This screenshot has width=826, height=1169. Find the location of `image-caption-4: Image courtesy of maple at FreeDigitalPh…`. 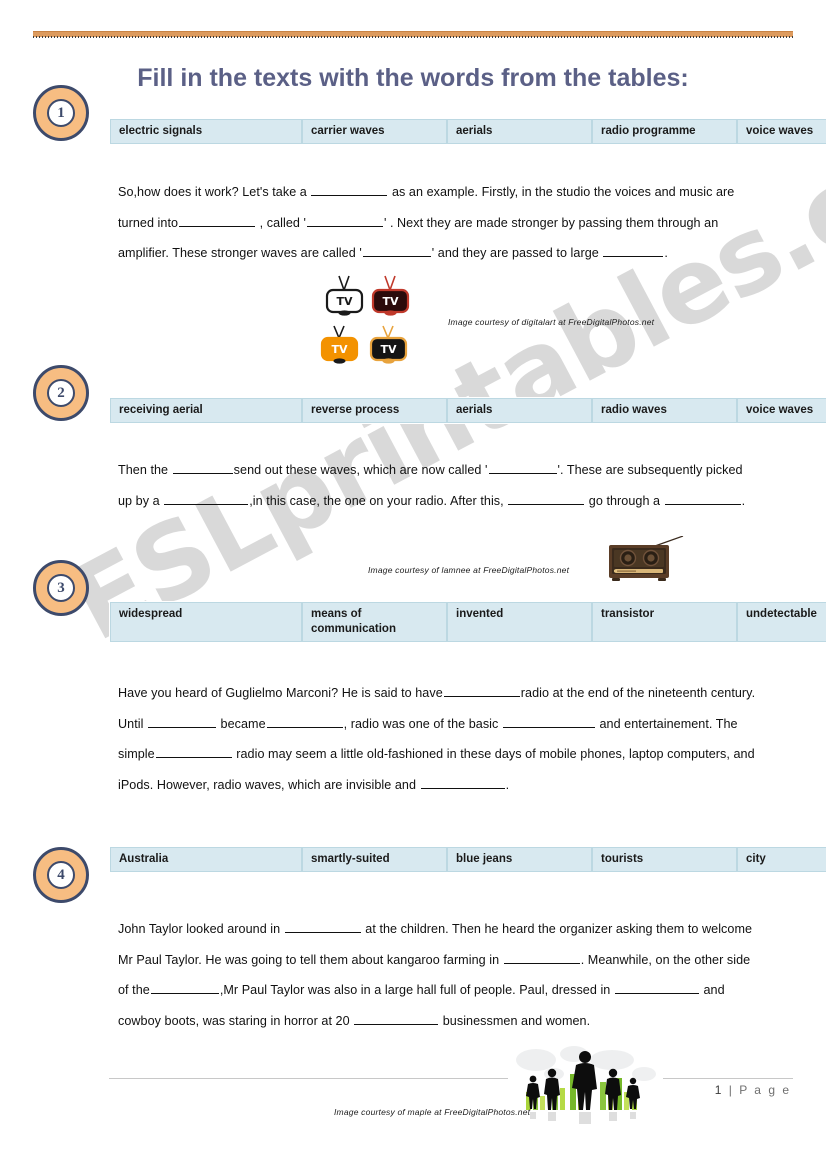

image-caption-4: Image courtesy of maple at FreeDigitalPh… is located at coordinates (432, 1112).